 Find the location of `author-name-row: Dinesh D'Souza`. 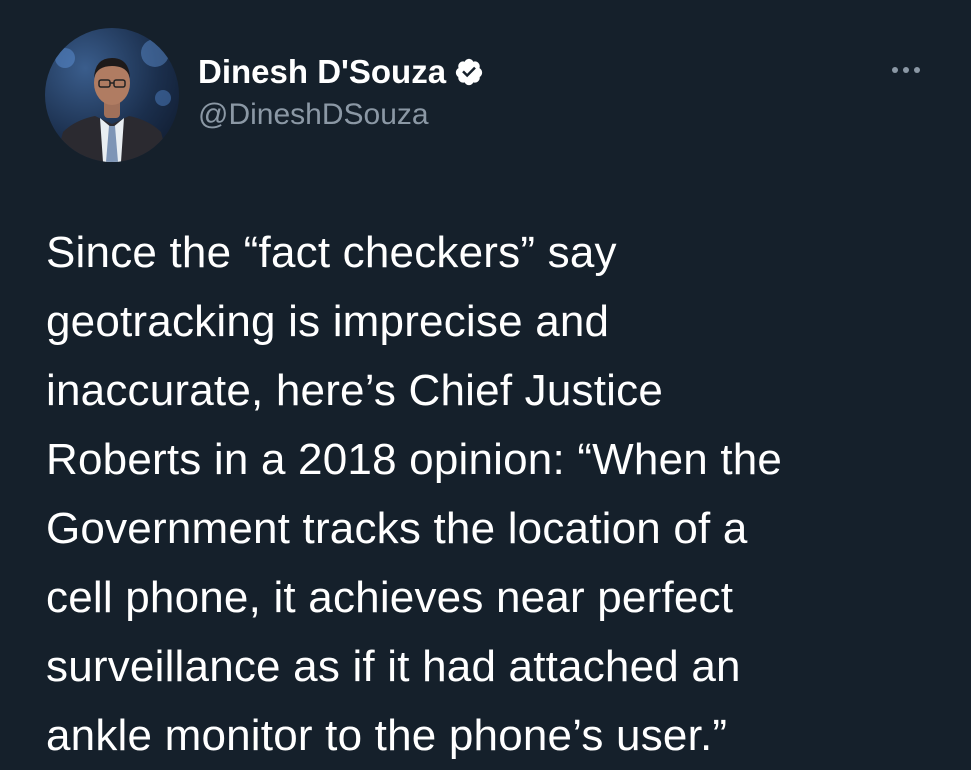

author-name-row: Dinesh D'Souza is located at coordinates (341, 72).